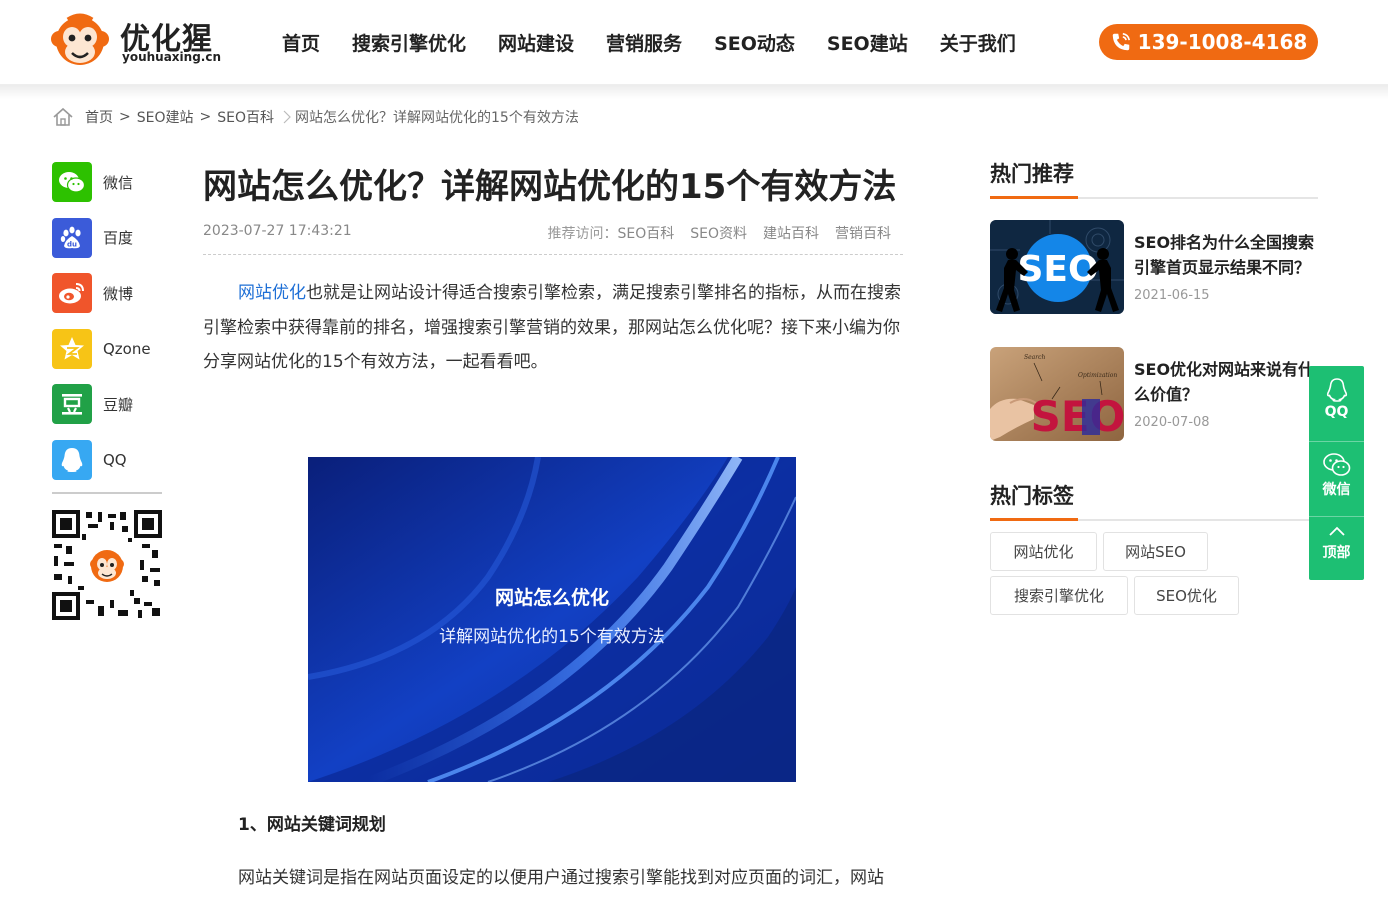  Describe the element at coordinates (107, 492) in the screenshot. I see `share-divider` at that location.